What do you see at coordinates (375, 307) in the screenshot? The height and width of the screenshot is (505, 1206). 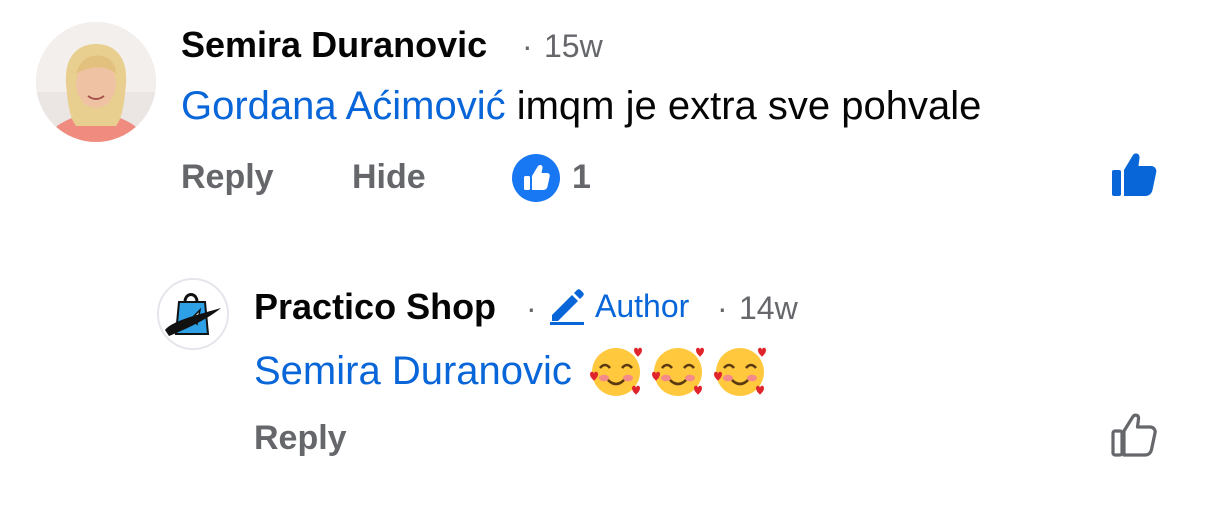 I see `reply-author-name: Practico Shop` at bounding box center [375, 307].